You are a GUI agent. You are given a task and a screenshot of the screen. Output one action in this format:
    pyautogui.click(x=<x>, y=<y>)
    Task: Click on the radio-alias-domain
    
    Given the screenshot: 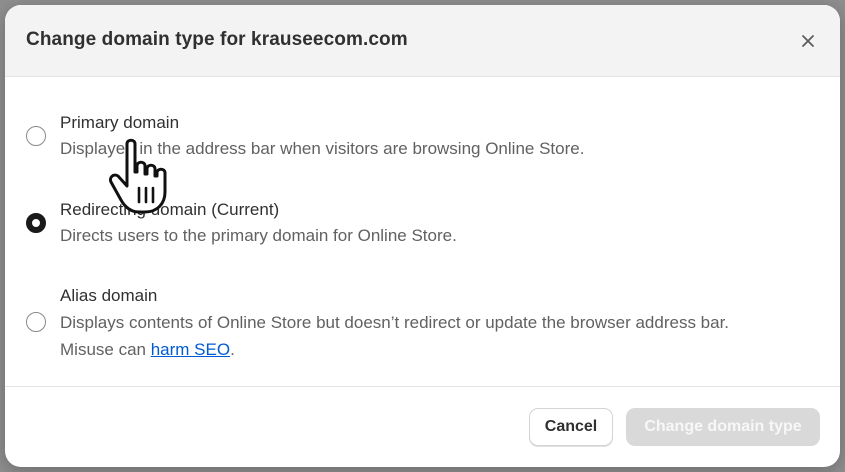 What is the action you would take?
    pyautogui.click(x=36, y=322)
    